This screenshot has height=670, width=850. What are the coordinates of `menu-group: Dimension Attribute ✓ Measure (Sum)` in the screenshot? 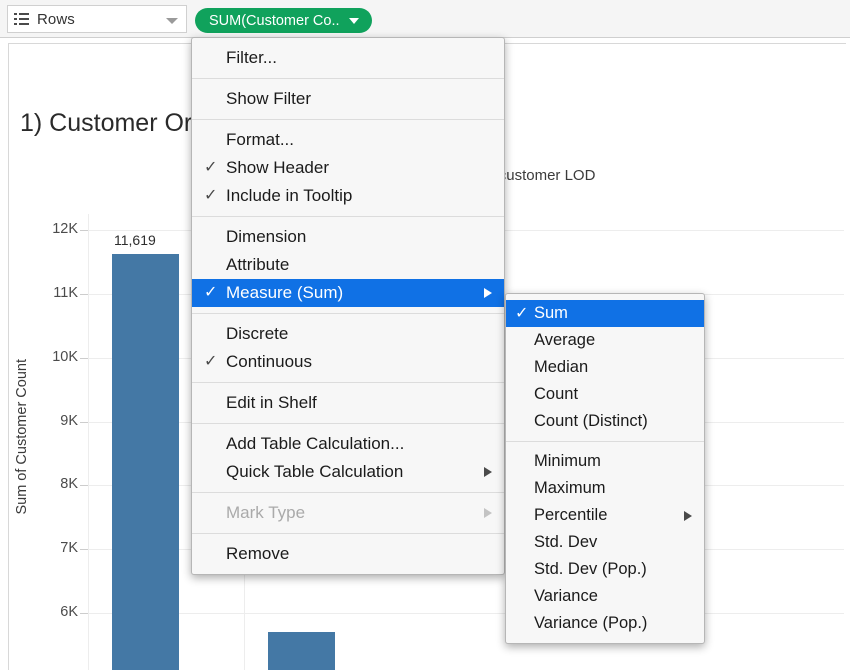 It's located at (348, 264).